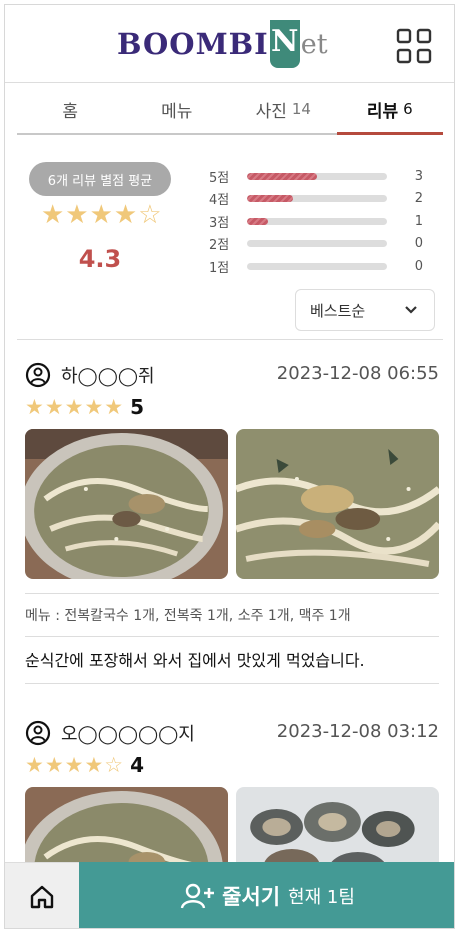 The image size is (458, 933). I want to click on section-divider, so click(230, 339).